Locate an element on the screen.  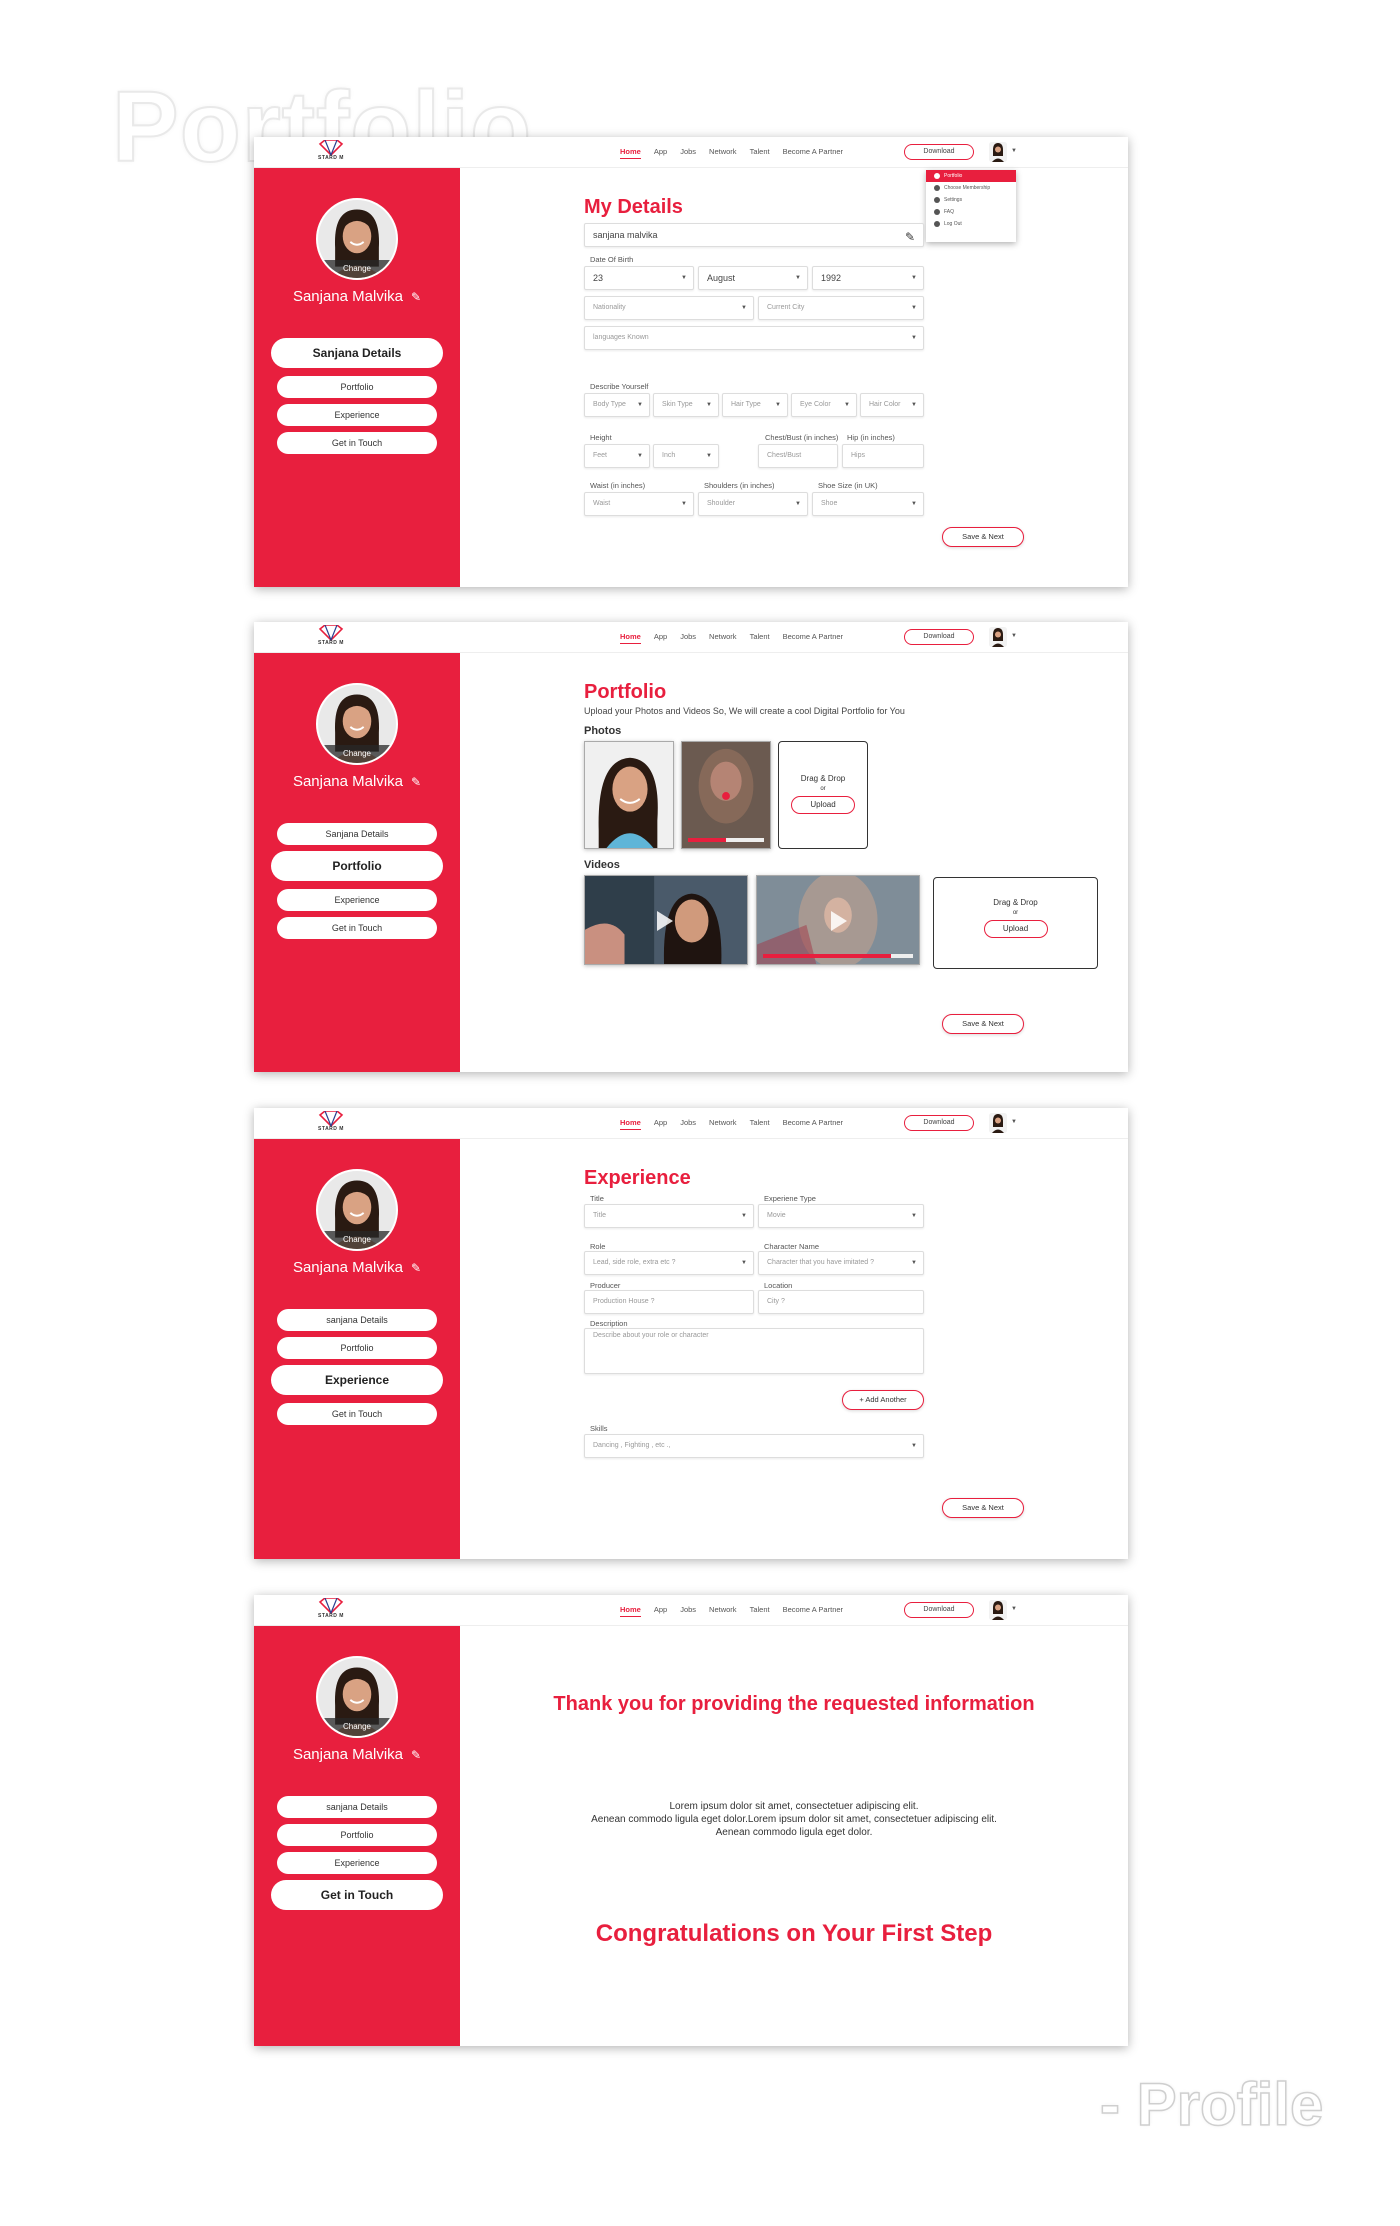
name-input: sanjana malvika ✎ is located at coordinates (754, 235).